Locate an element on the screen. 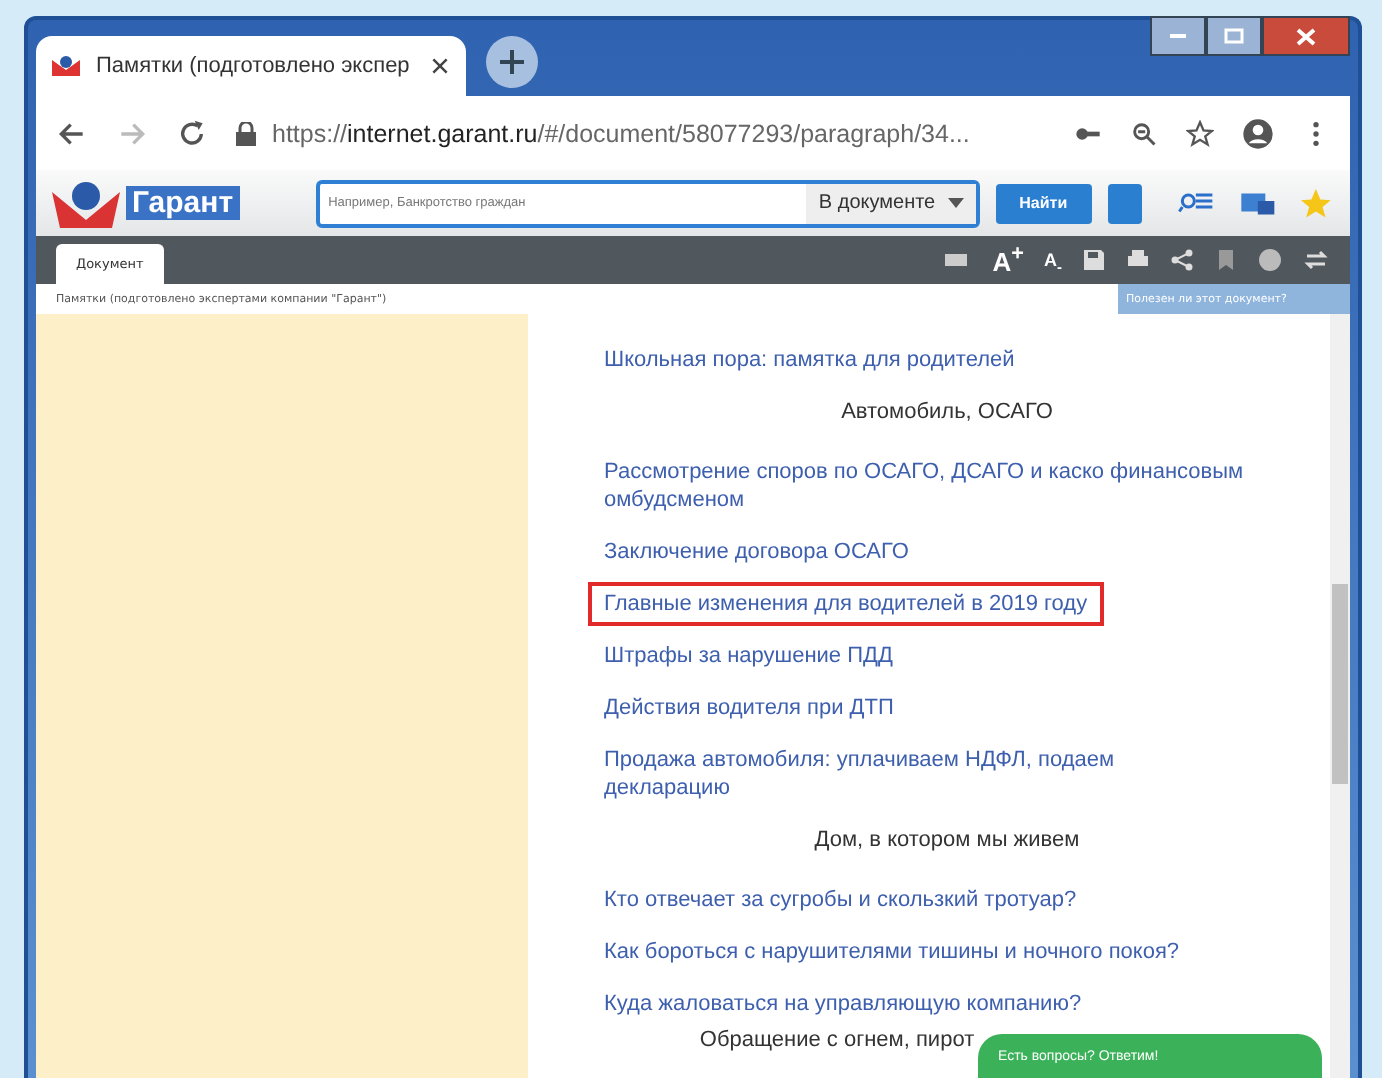 The height and width of the screenshot is (1078, 1382). share-icon is located at coordinates (1182, 260).